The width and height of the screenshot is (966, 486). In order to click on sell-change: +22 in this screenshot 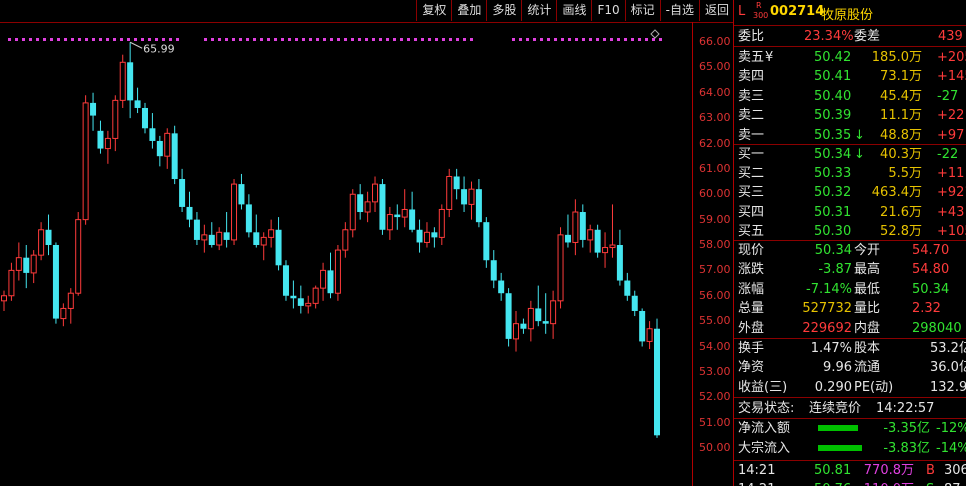, I will do `click(951, 116)`.